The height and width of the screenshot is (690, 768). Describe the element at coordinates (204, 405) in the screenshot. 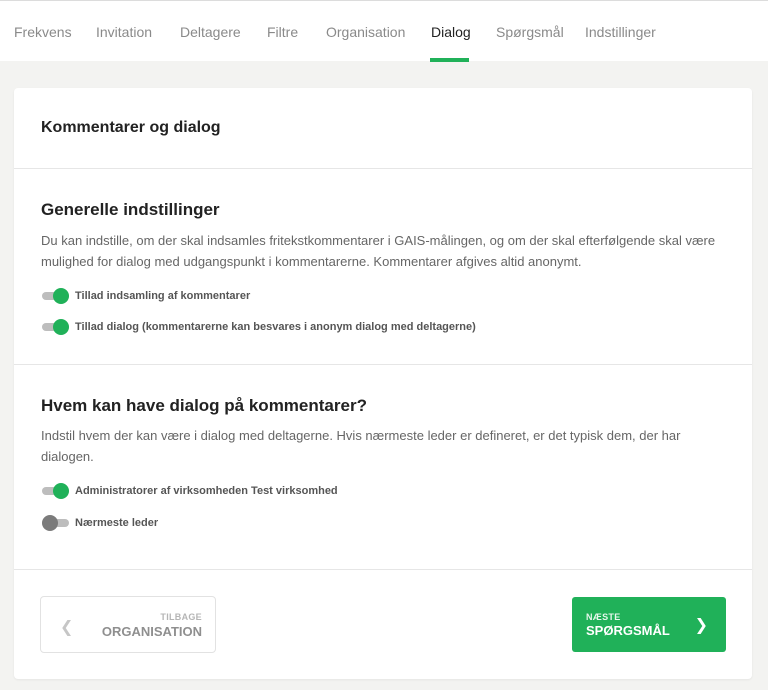

I see `dialog-who-title: Hvem kan have dialog på kommentarer?` at that location.